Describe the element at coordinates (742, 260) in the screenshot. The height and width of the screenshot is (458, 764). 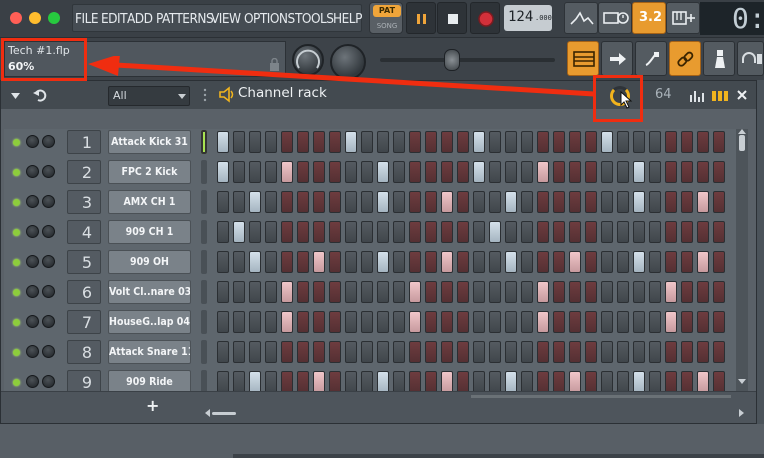
I see `channel-list-scrollbar` at that location.